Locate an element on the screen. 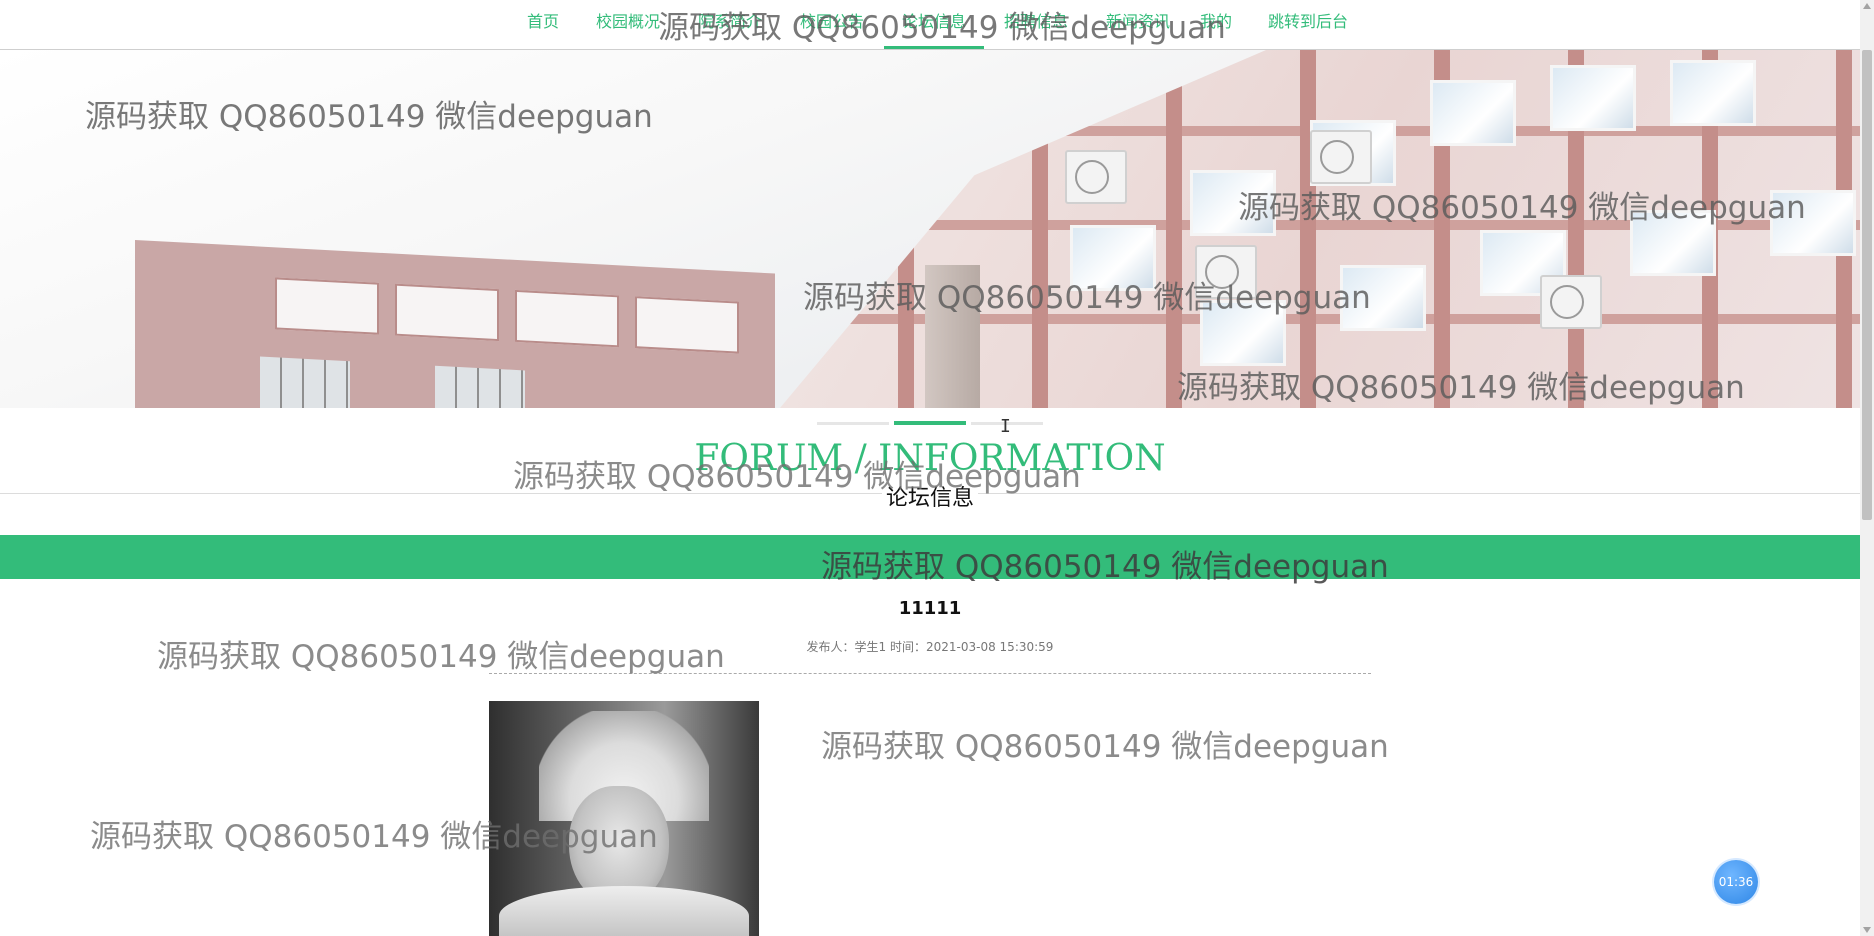 The image size is (1874, 936). nav-item-mine: 我的 is located at coordinates (1216, 24).